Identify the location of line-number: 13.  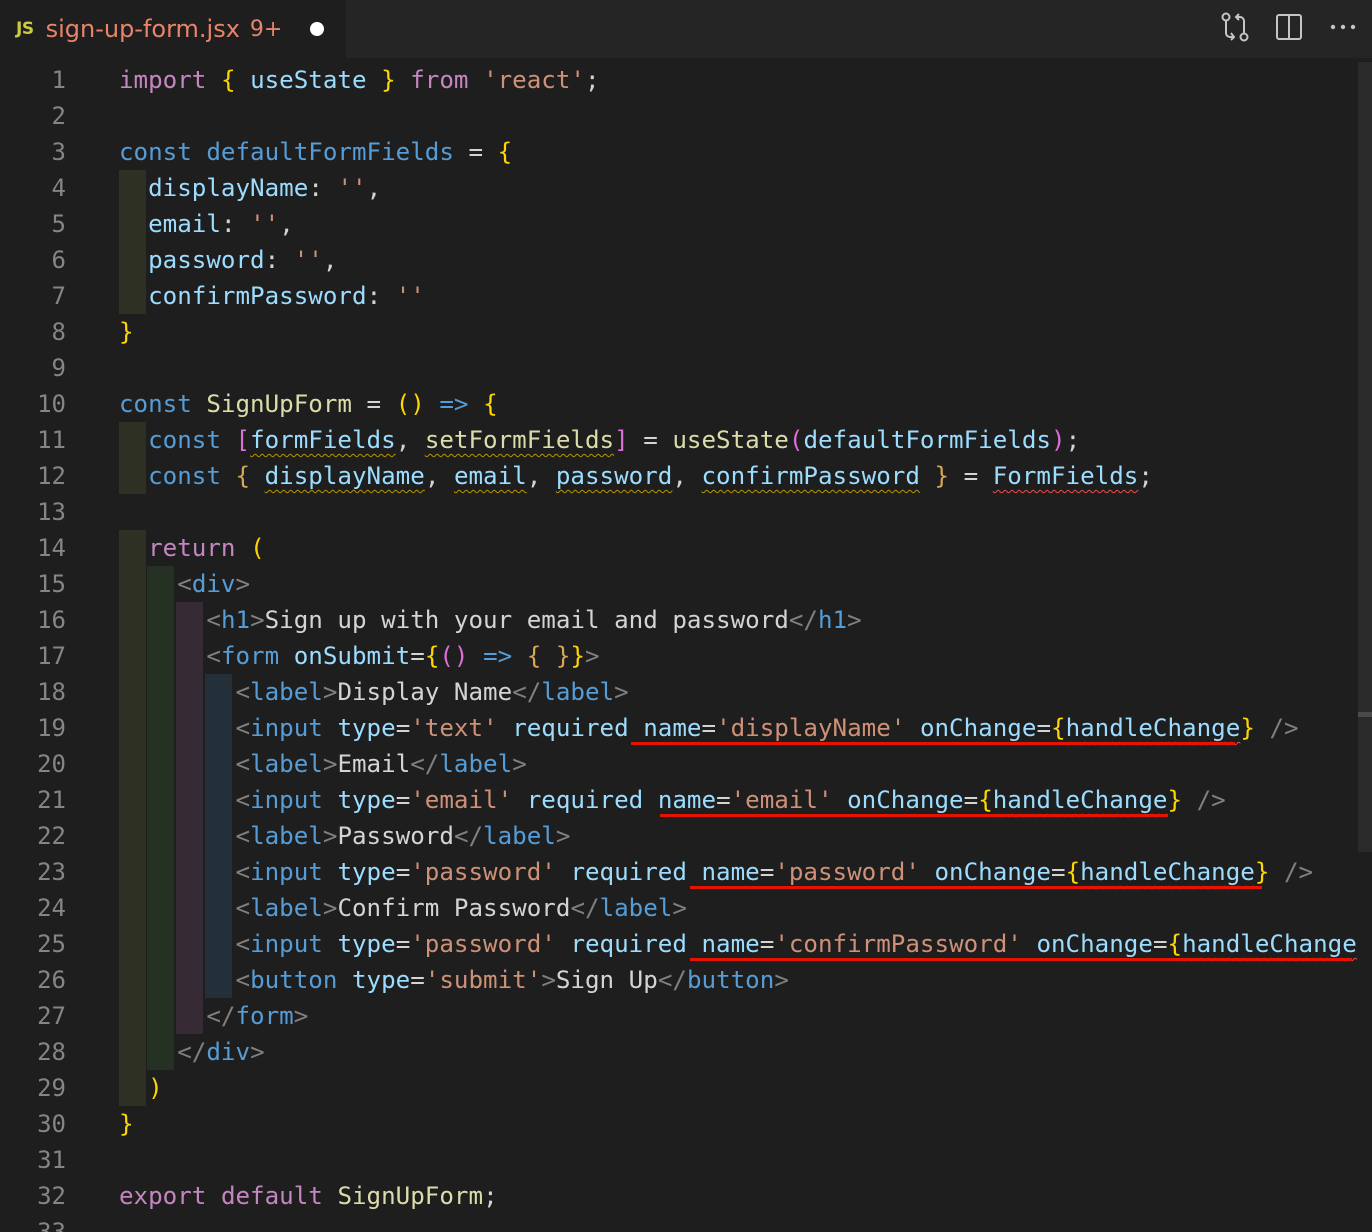
(51, 512).